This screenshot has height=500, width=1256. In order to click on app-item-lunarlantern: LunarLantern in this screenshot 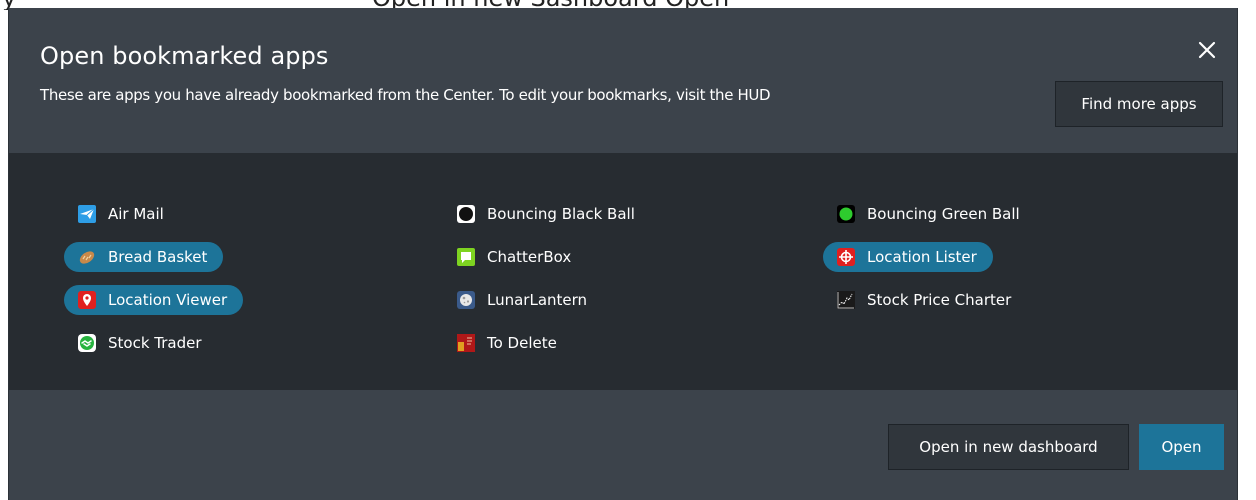, I will do `click(523, 300)`.